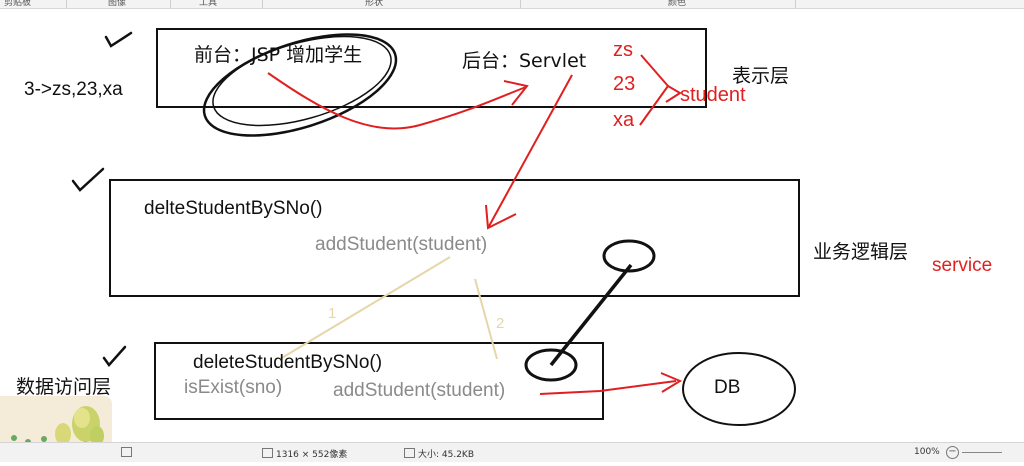  I want to click on file-size: 大小: 45.2KB, so click(439, 453).